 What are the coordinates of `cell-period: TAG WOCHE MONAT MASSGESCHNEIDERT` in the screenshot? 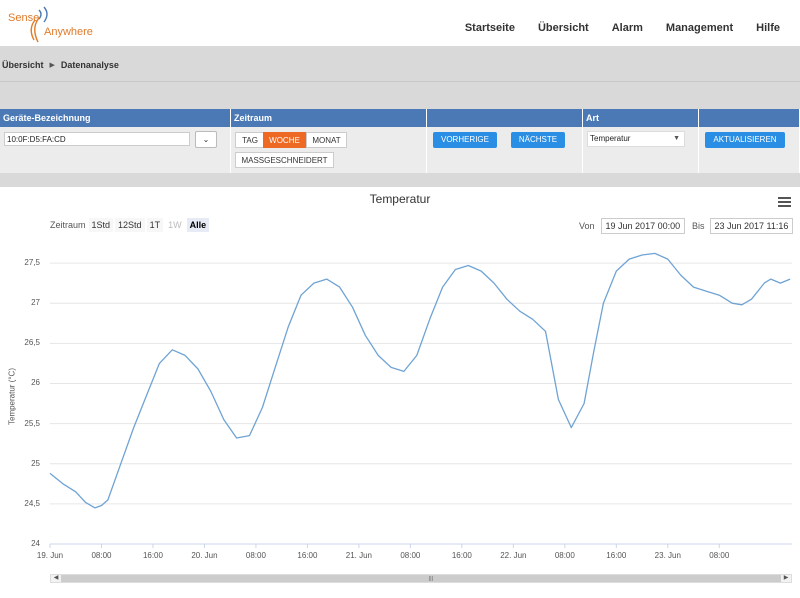 It's located at (329, 150).